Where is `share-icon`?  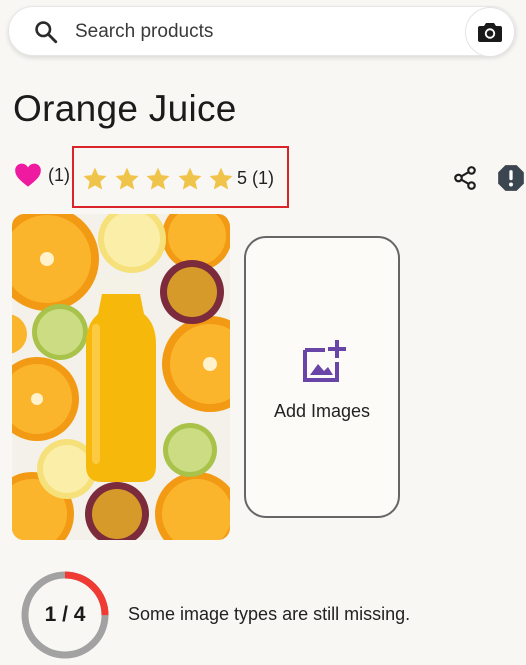
share-icon is located at coordinates (465, 178).